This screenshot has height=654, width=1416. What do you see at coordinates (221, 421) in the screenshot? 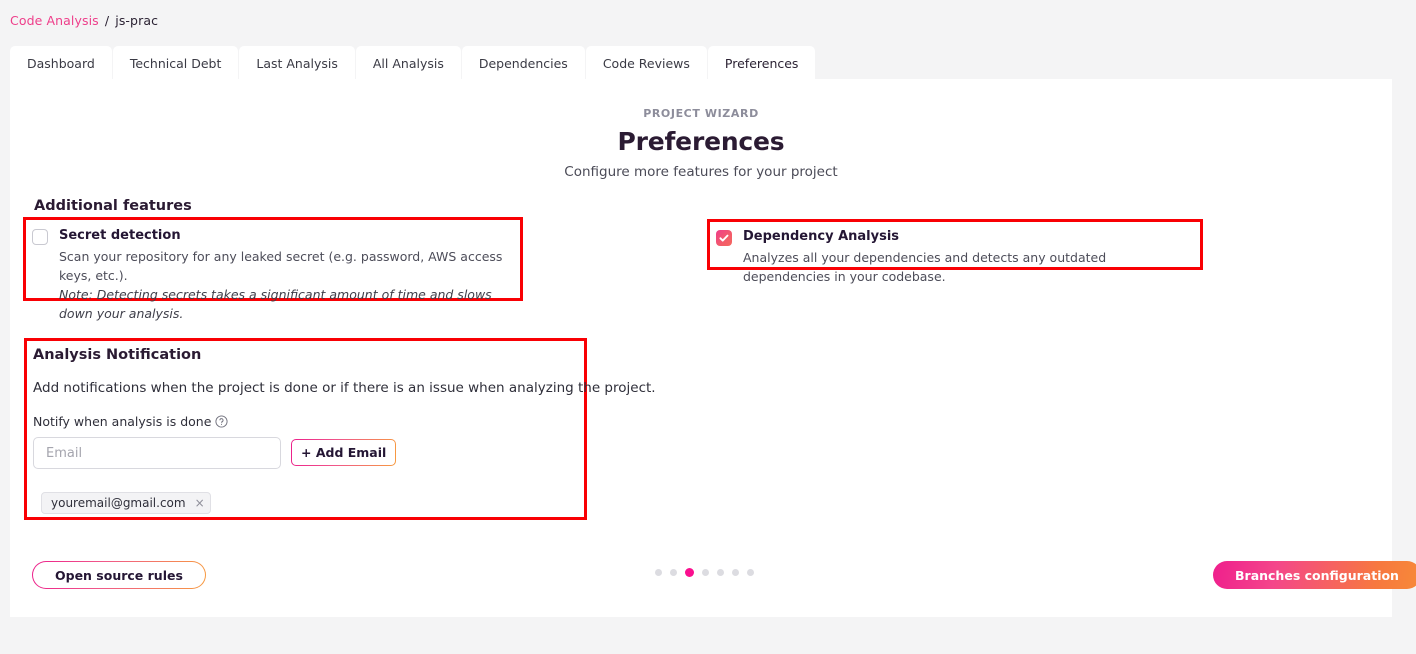
I see `question-circle-icon` at bounding box center [221, 421].